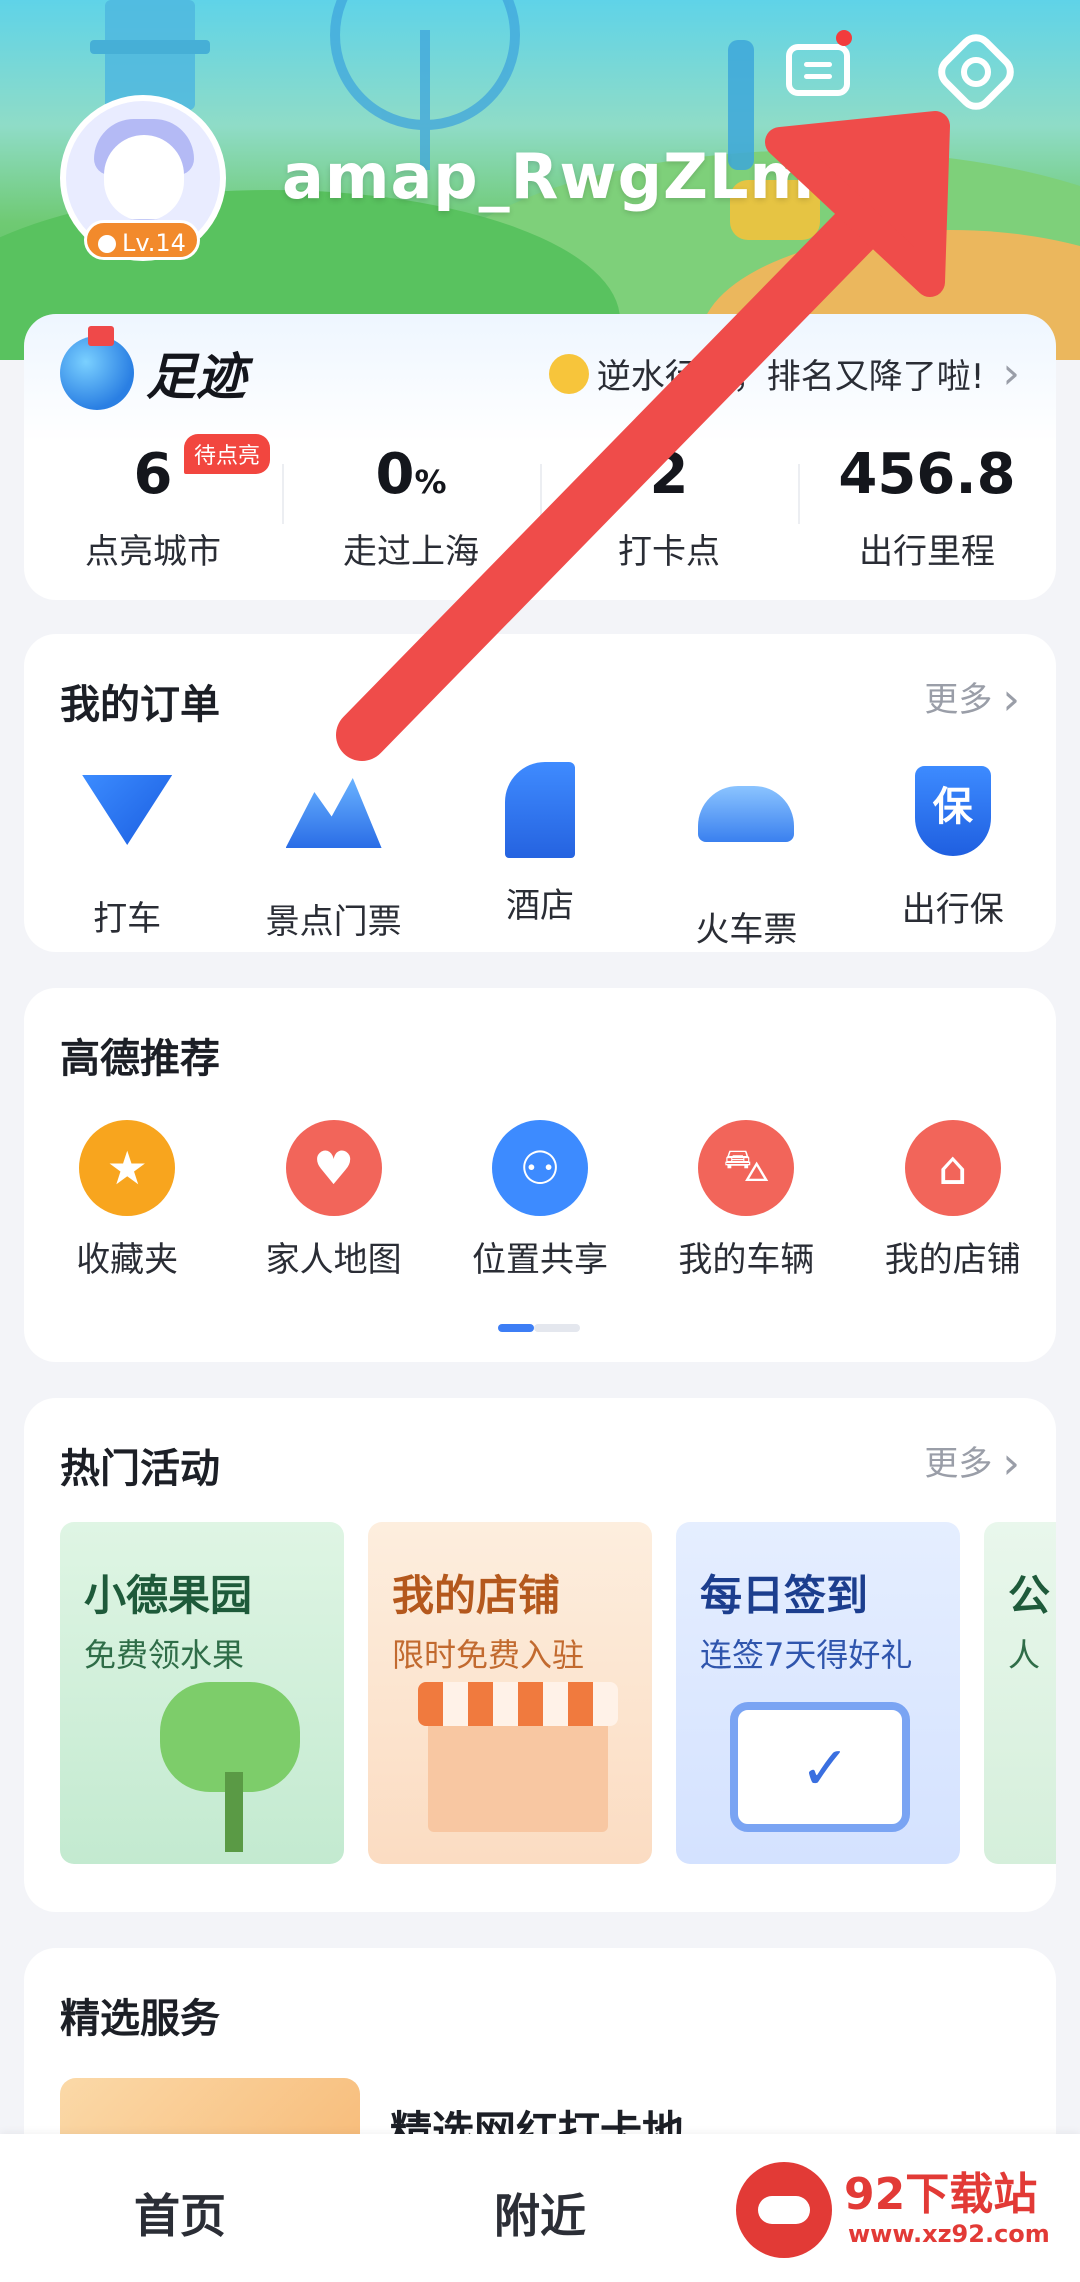  Describe the element at coordinates (669, 515) in the screenshot. I see `stat-checkins: 2 打卡点` at that location.